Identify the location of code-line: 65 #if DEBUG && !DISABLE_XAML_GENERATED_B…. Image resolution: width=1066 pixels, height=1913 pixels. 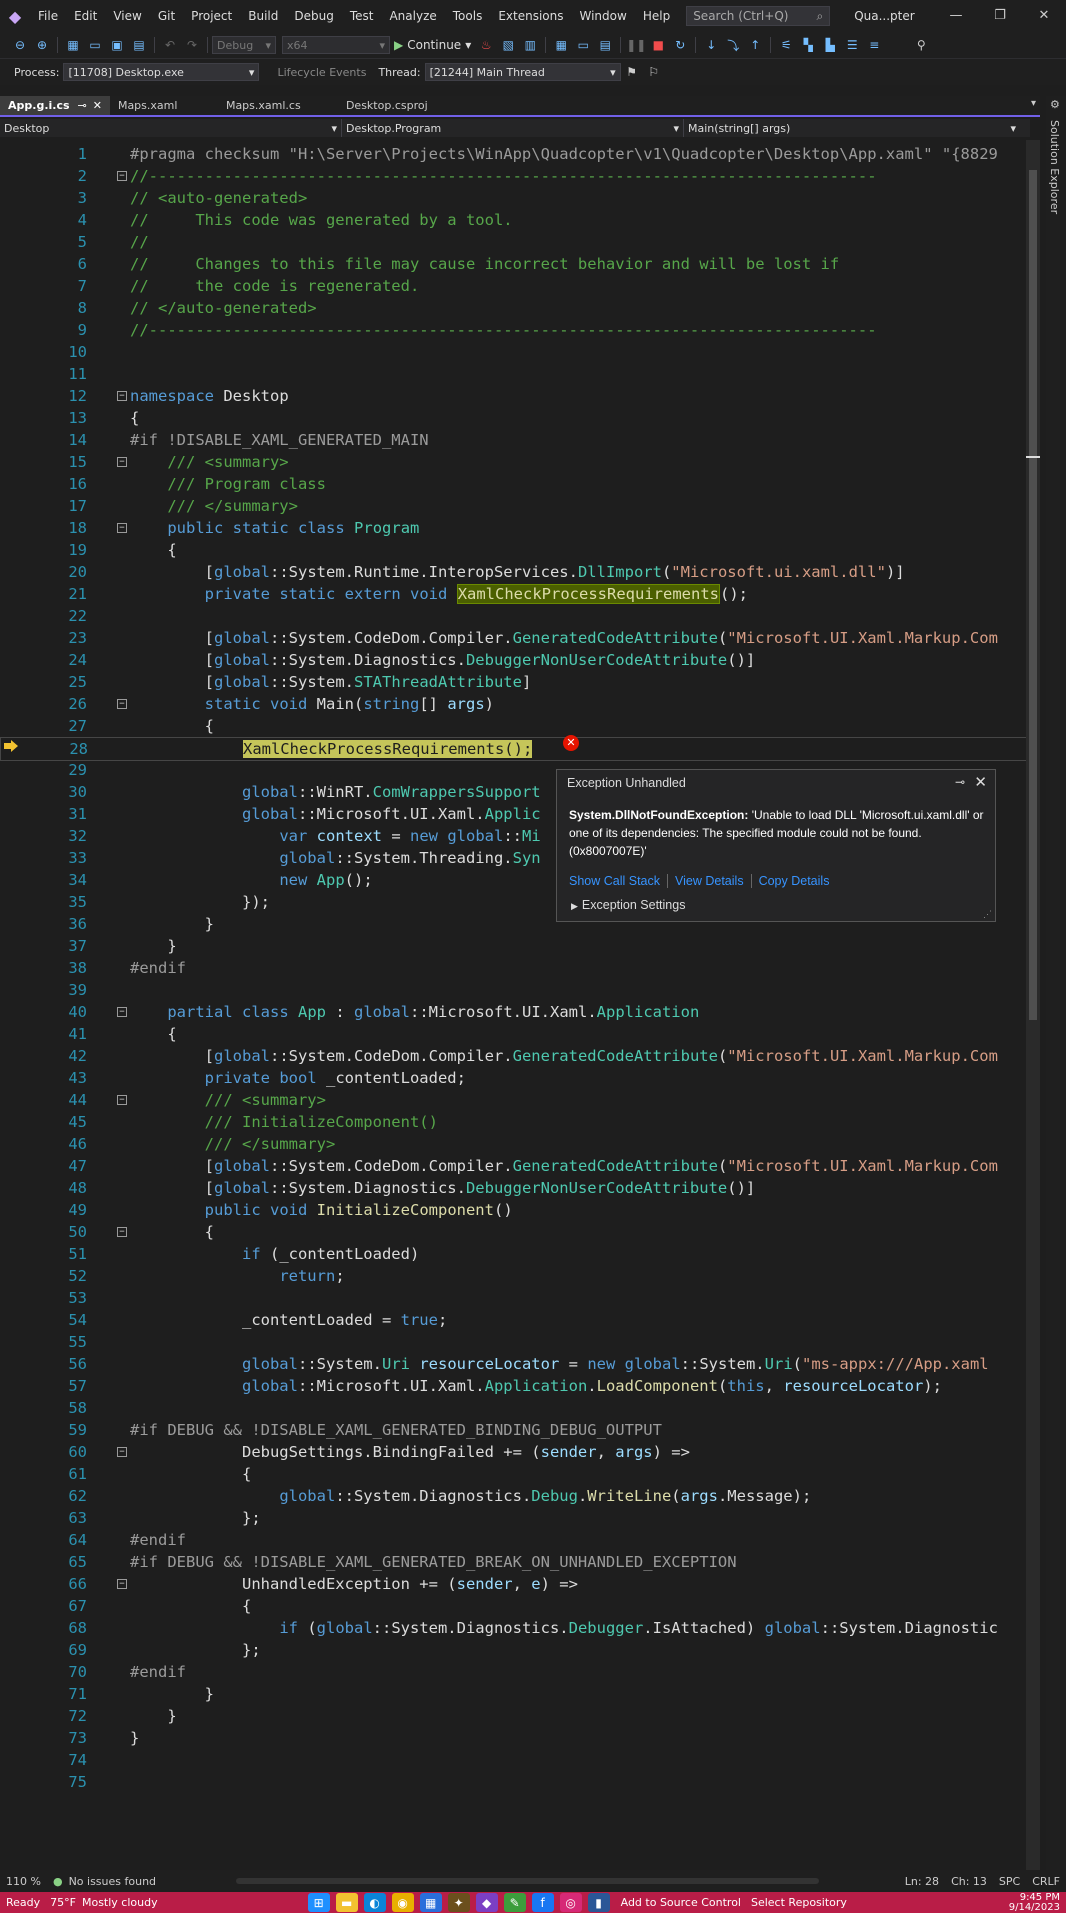
(515, 1562).